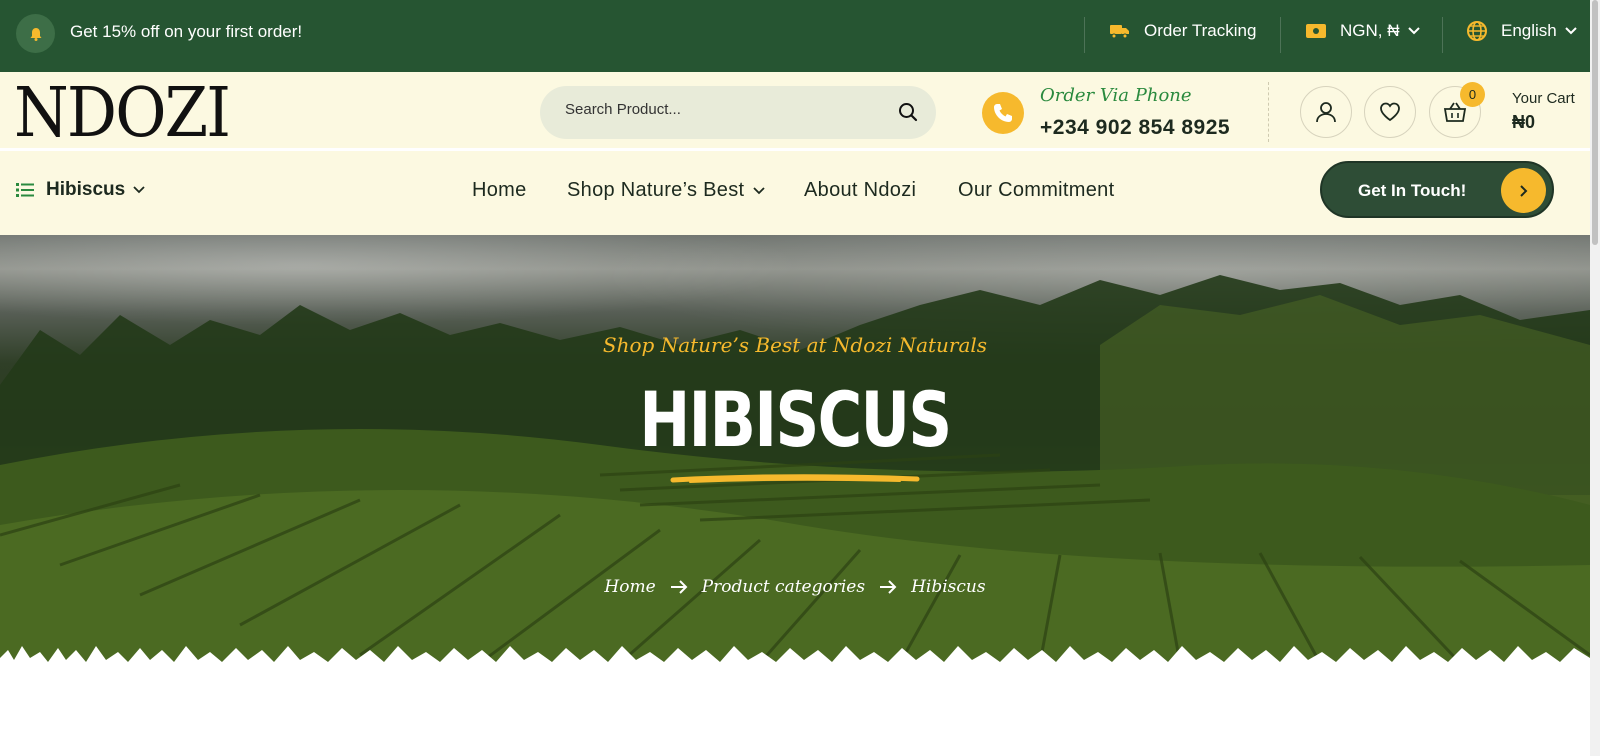  Describe the element at coordinates (1595, 122) in the screenshot. I see `scrollbar-thumb` at that location.